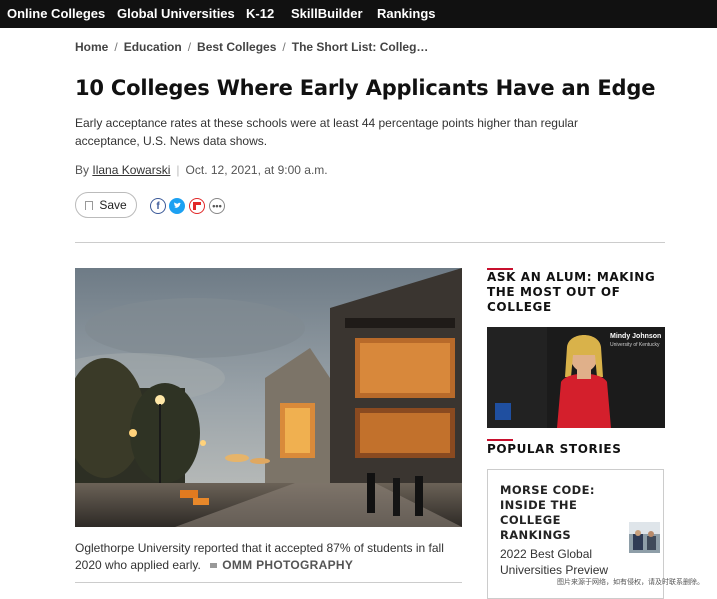 The height and width of the screenshot is (599, 717). Describe the element at coordinates (288, 565) in the screenshot. I see `photo-credit: OMM PHOTOGRAPHY` at that location.